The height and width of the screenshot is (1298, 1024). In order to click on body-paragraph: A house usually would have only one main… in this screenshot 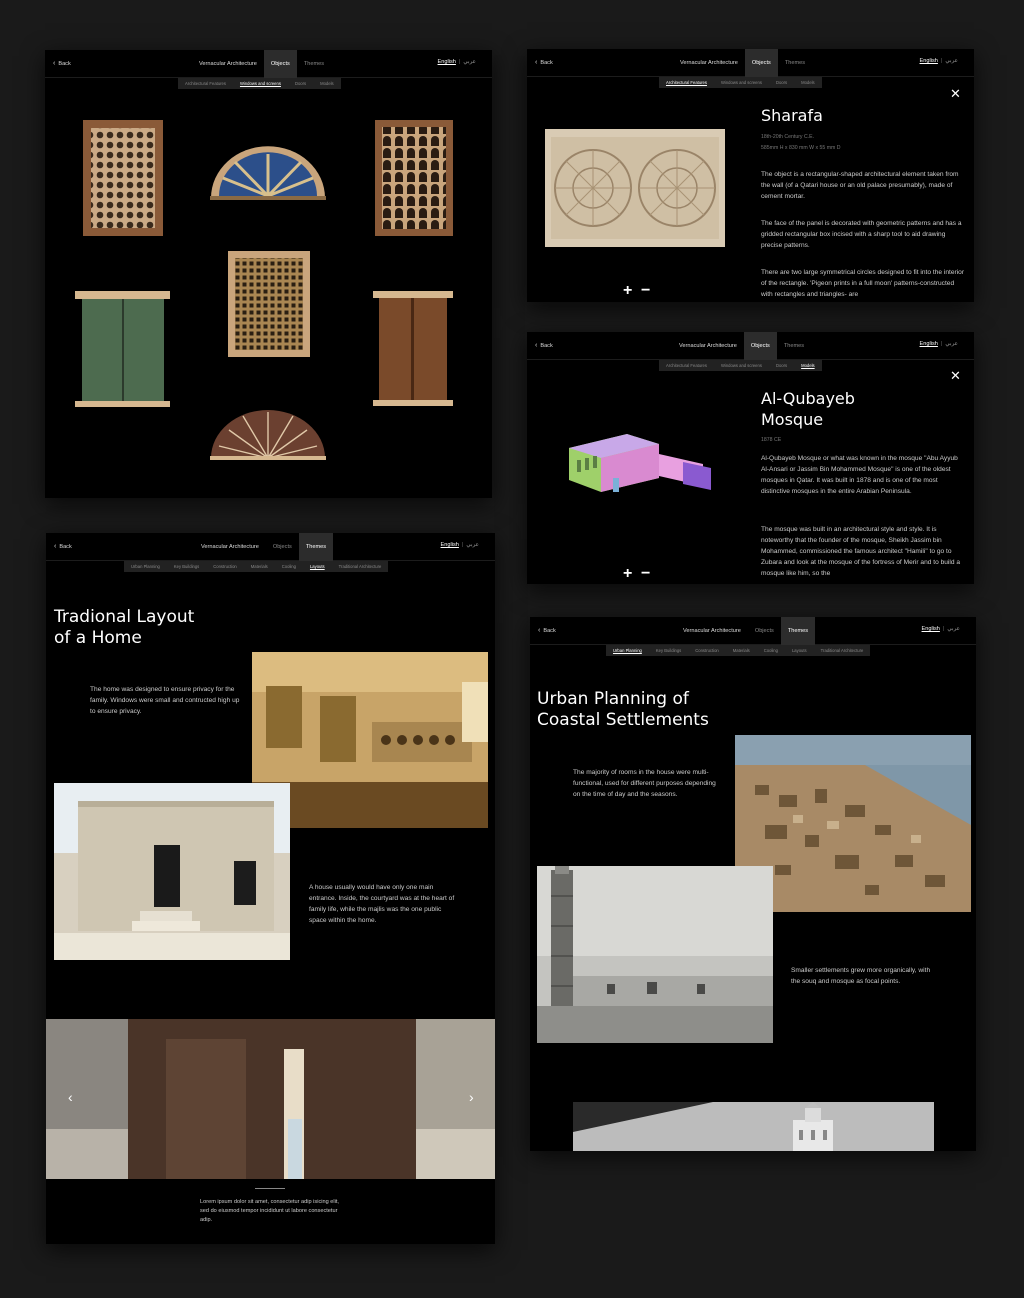, I will do `click(382, 904)`.